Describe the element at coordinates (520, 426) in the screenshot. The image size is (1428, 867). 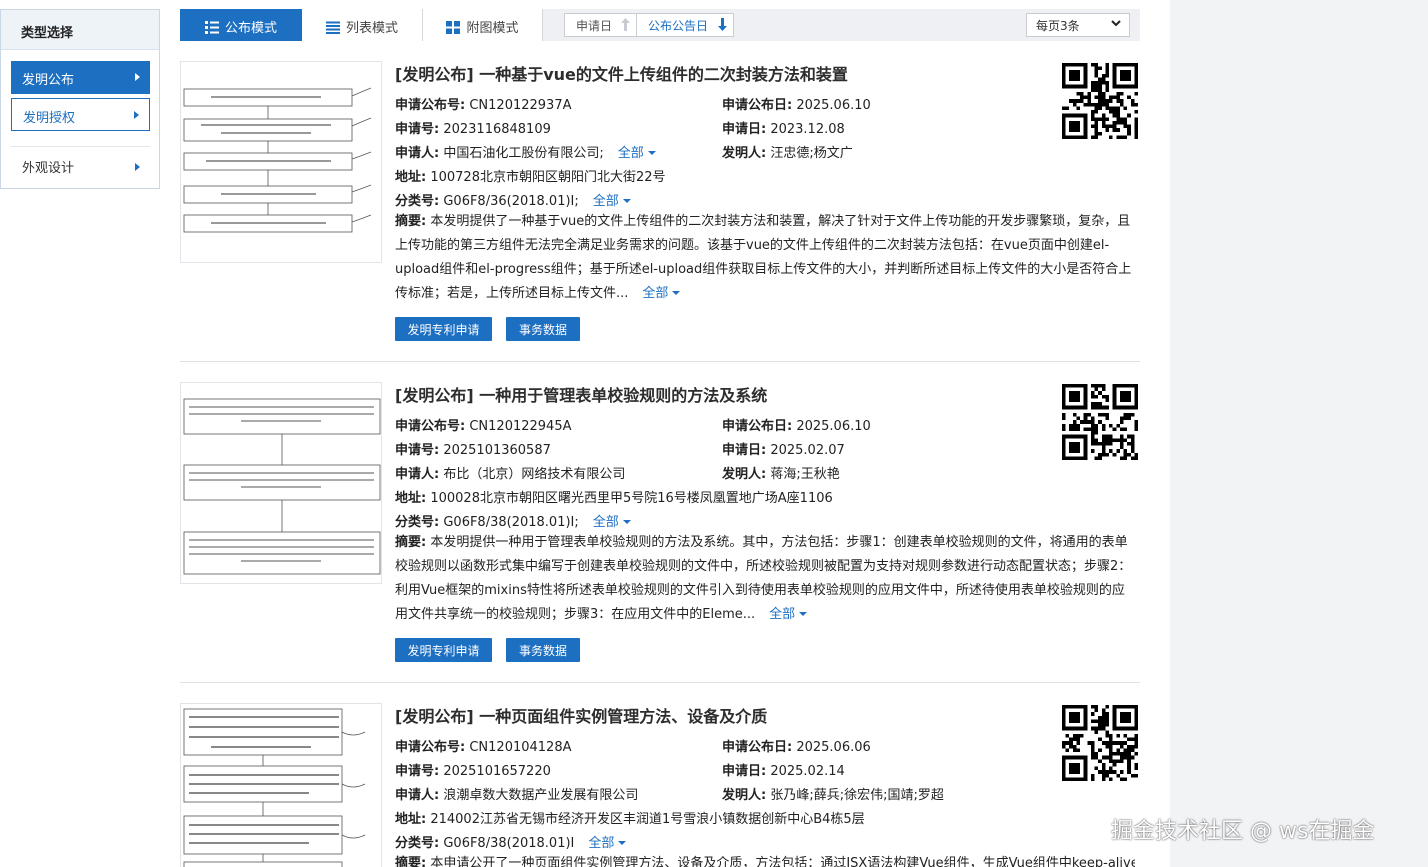
I see `field-value: CN120122945A` at that location.